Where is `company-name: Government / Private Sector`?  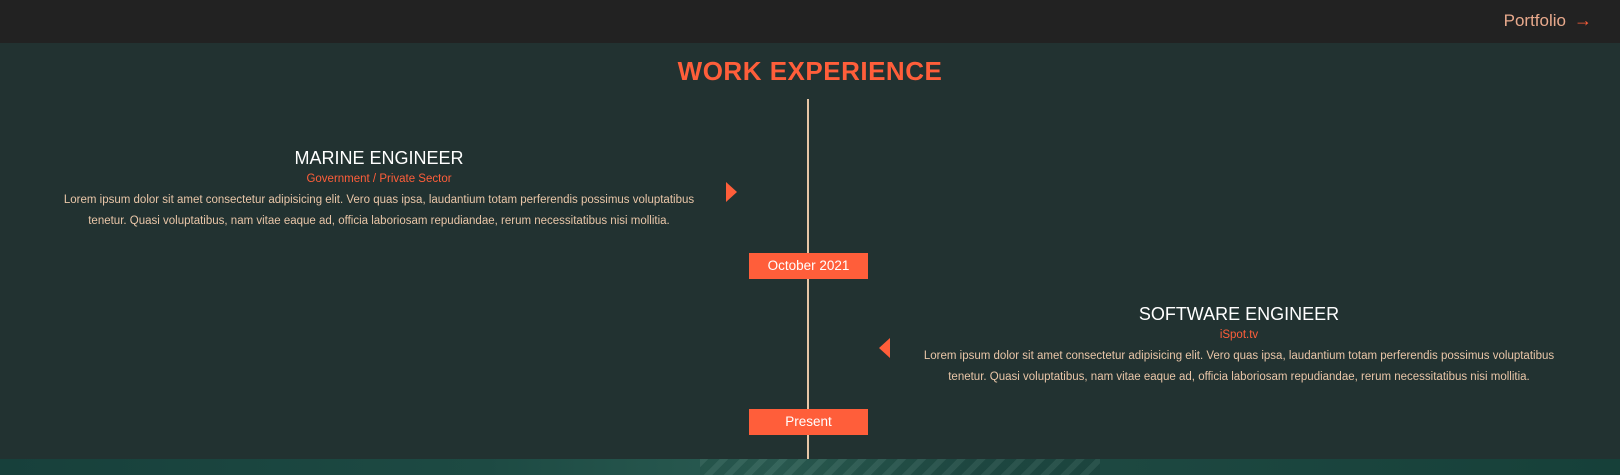 company-name: Government / Private Sector is located at coordinates (379, 179).